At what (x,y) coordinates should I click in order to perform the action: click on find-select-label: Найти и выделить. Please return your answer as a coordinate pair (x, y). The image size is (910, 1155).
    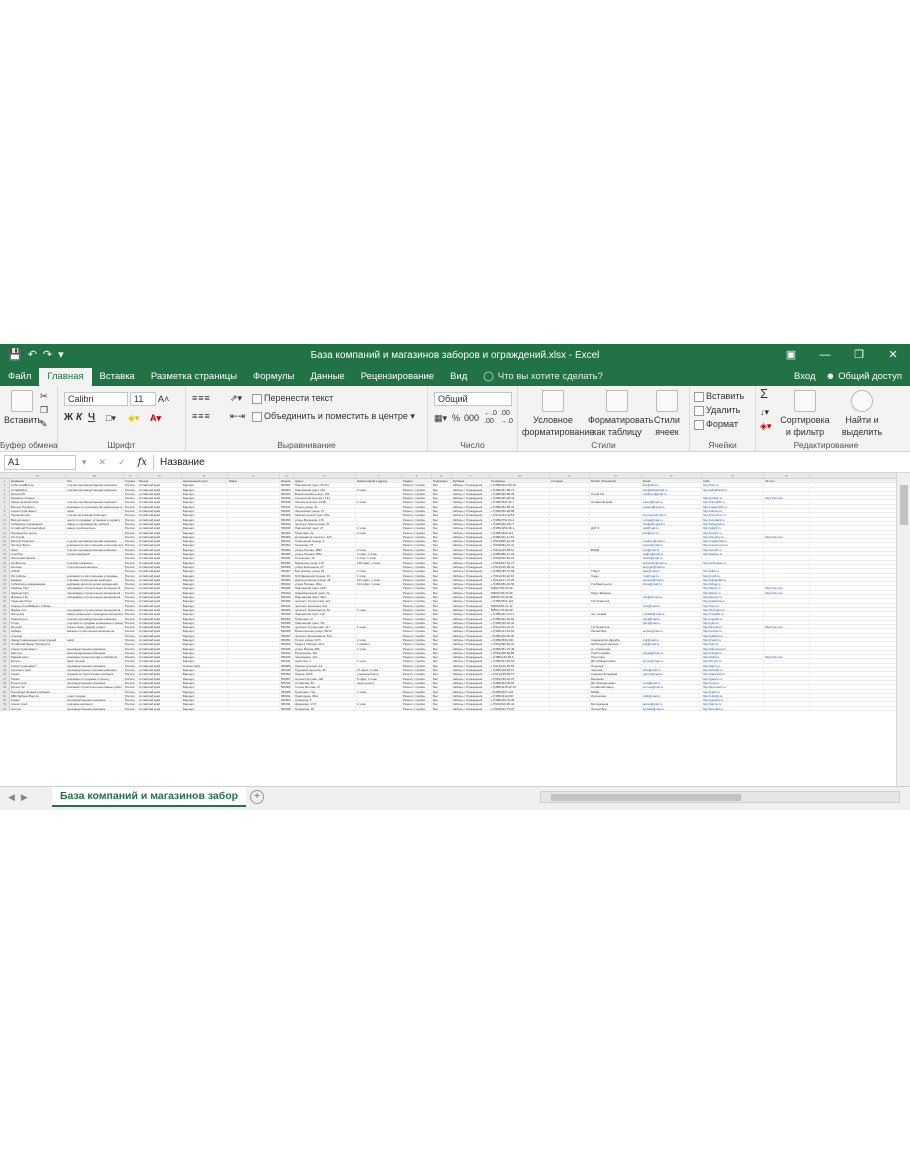
    Looking at the image, I should click on (862, 426).